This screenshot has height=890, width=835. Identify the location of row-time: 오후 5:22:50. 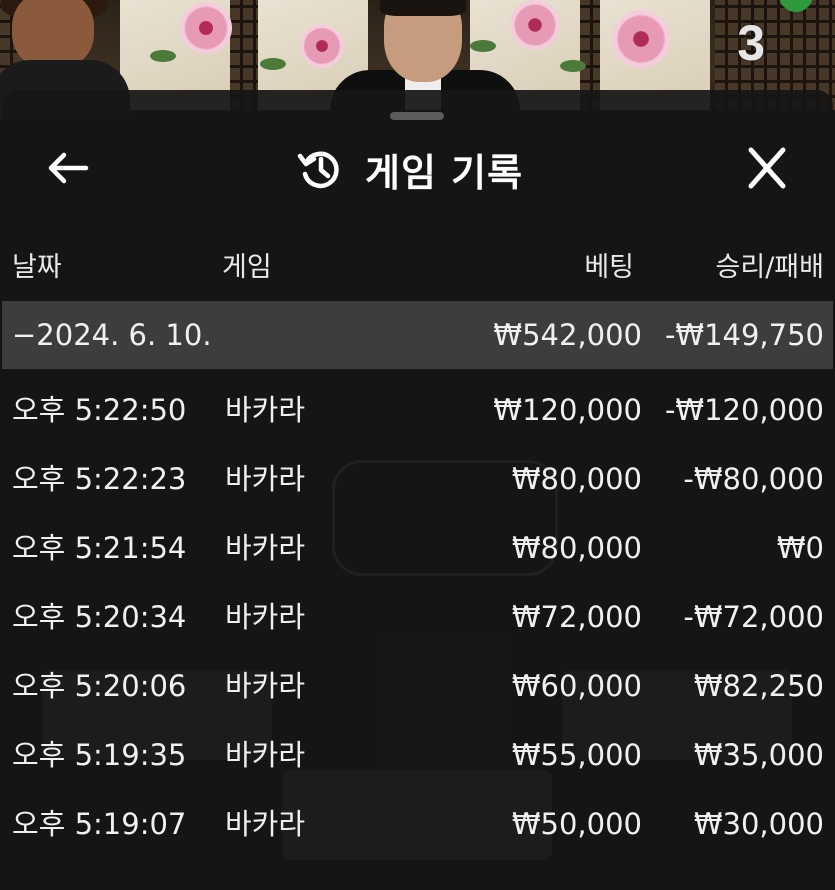
(99, 410).